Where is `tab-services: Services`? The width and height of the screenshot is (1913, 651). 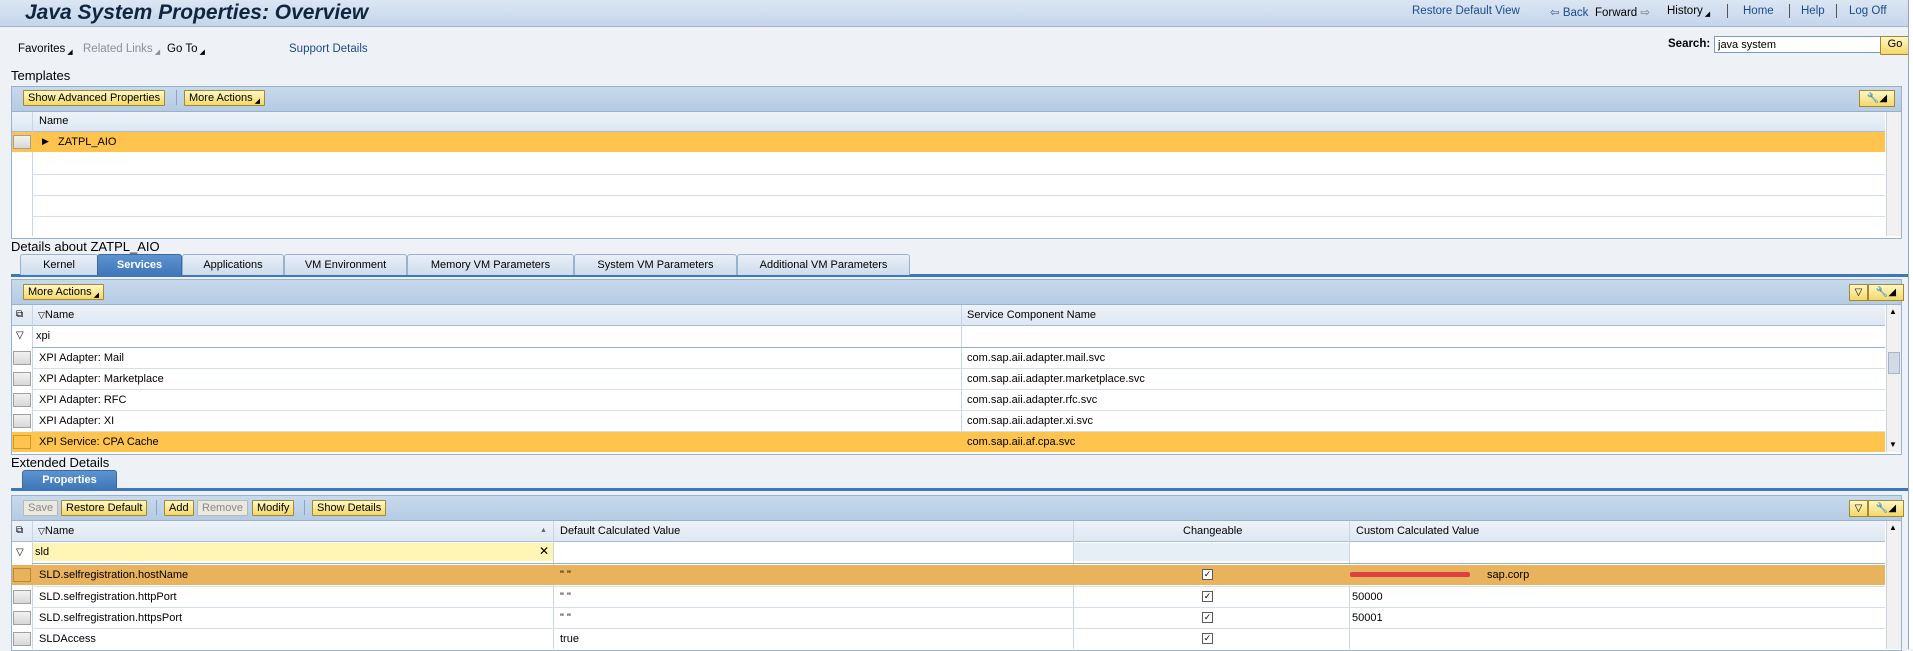
tab-services: Services is located at coordinates (139, 264).